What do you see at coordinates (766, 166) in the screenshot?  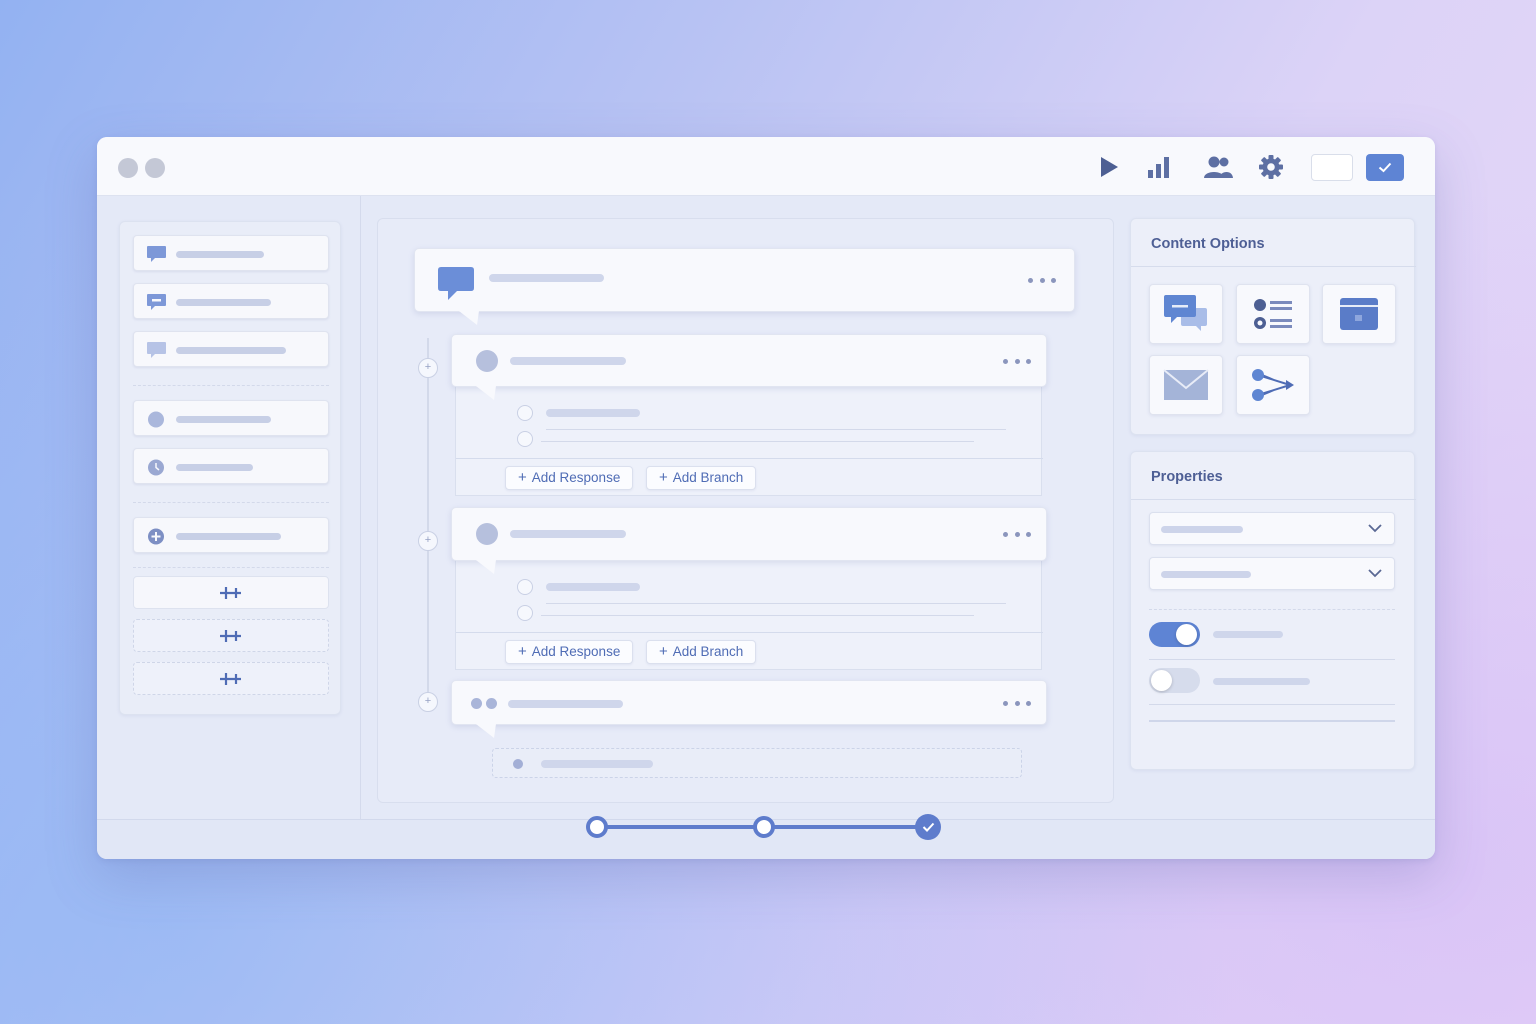 I see `title-bar` at bounding box center [766, 166].